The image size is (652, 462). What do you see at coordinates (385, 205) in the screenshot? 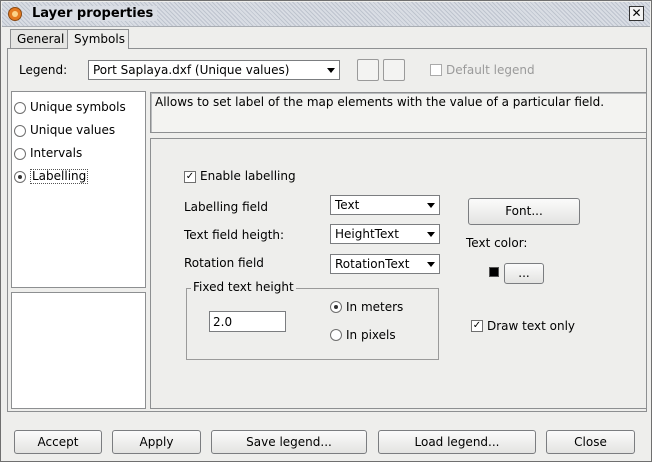
I see `labelling-field-select: Text` at bounding box center [385, 205].